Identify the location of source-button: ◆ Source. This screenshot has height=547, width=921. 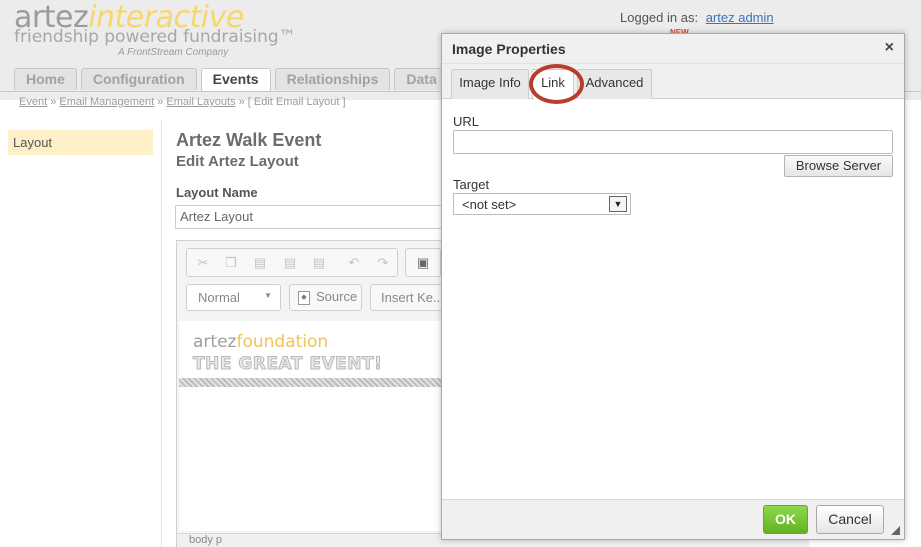
(325, 297).